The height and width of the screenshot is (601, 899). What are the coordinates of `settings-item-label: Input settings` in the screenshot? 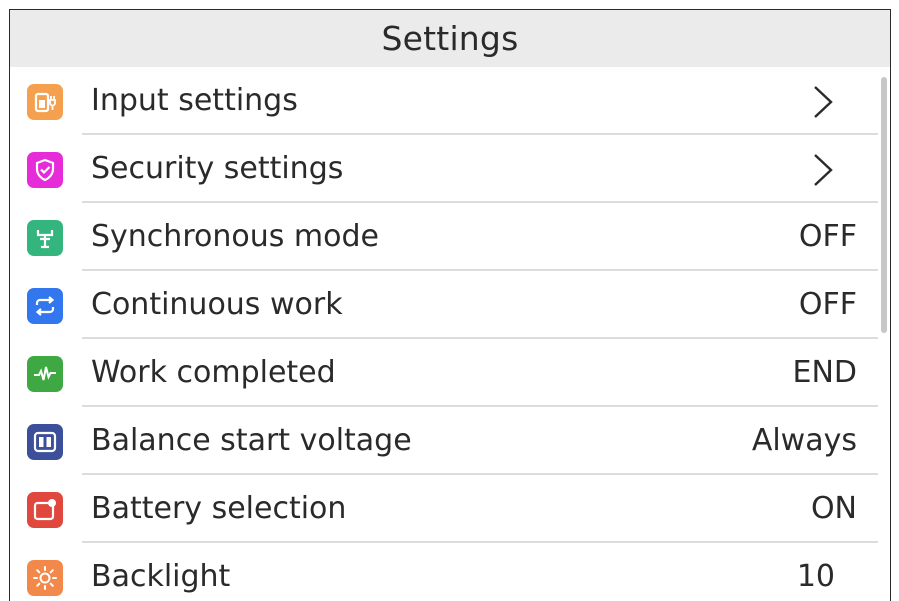 It's located at (194, 100).